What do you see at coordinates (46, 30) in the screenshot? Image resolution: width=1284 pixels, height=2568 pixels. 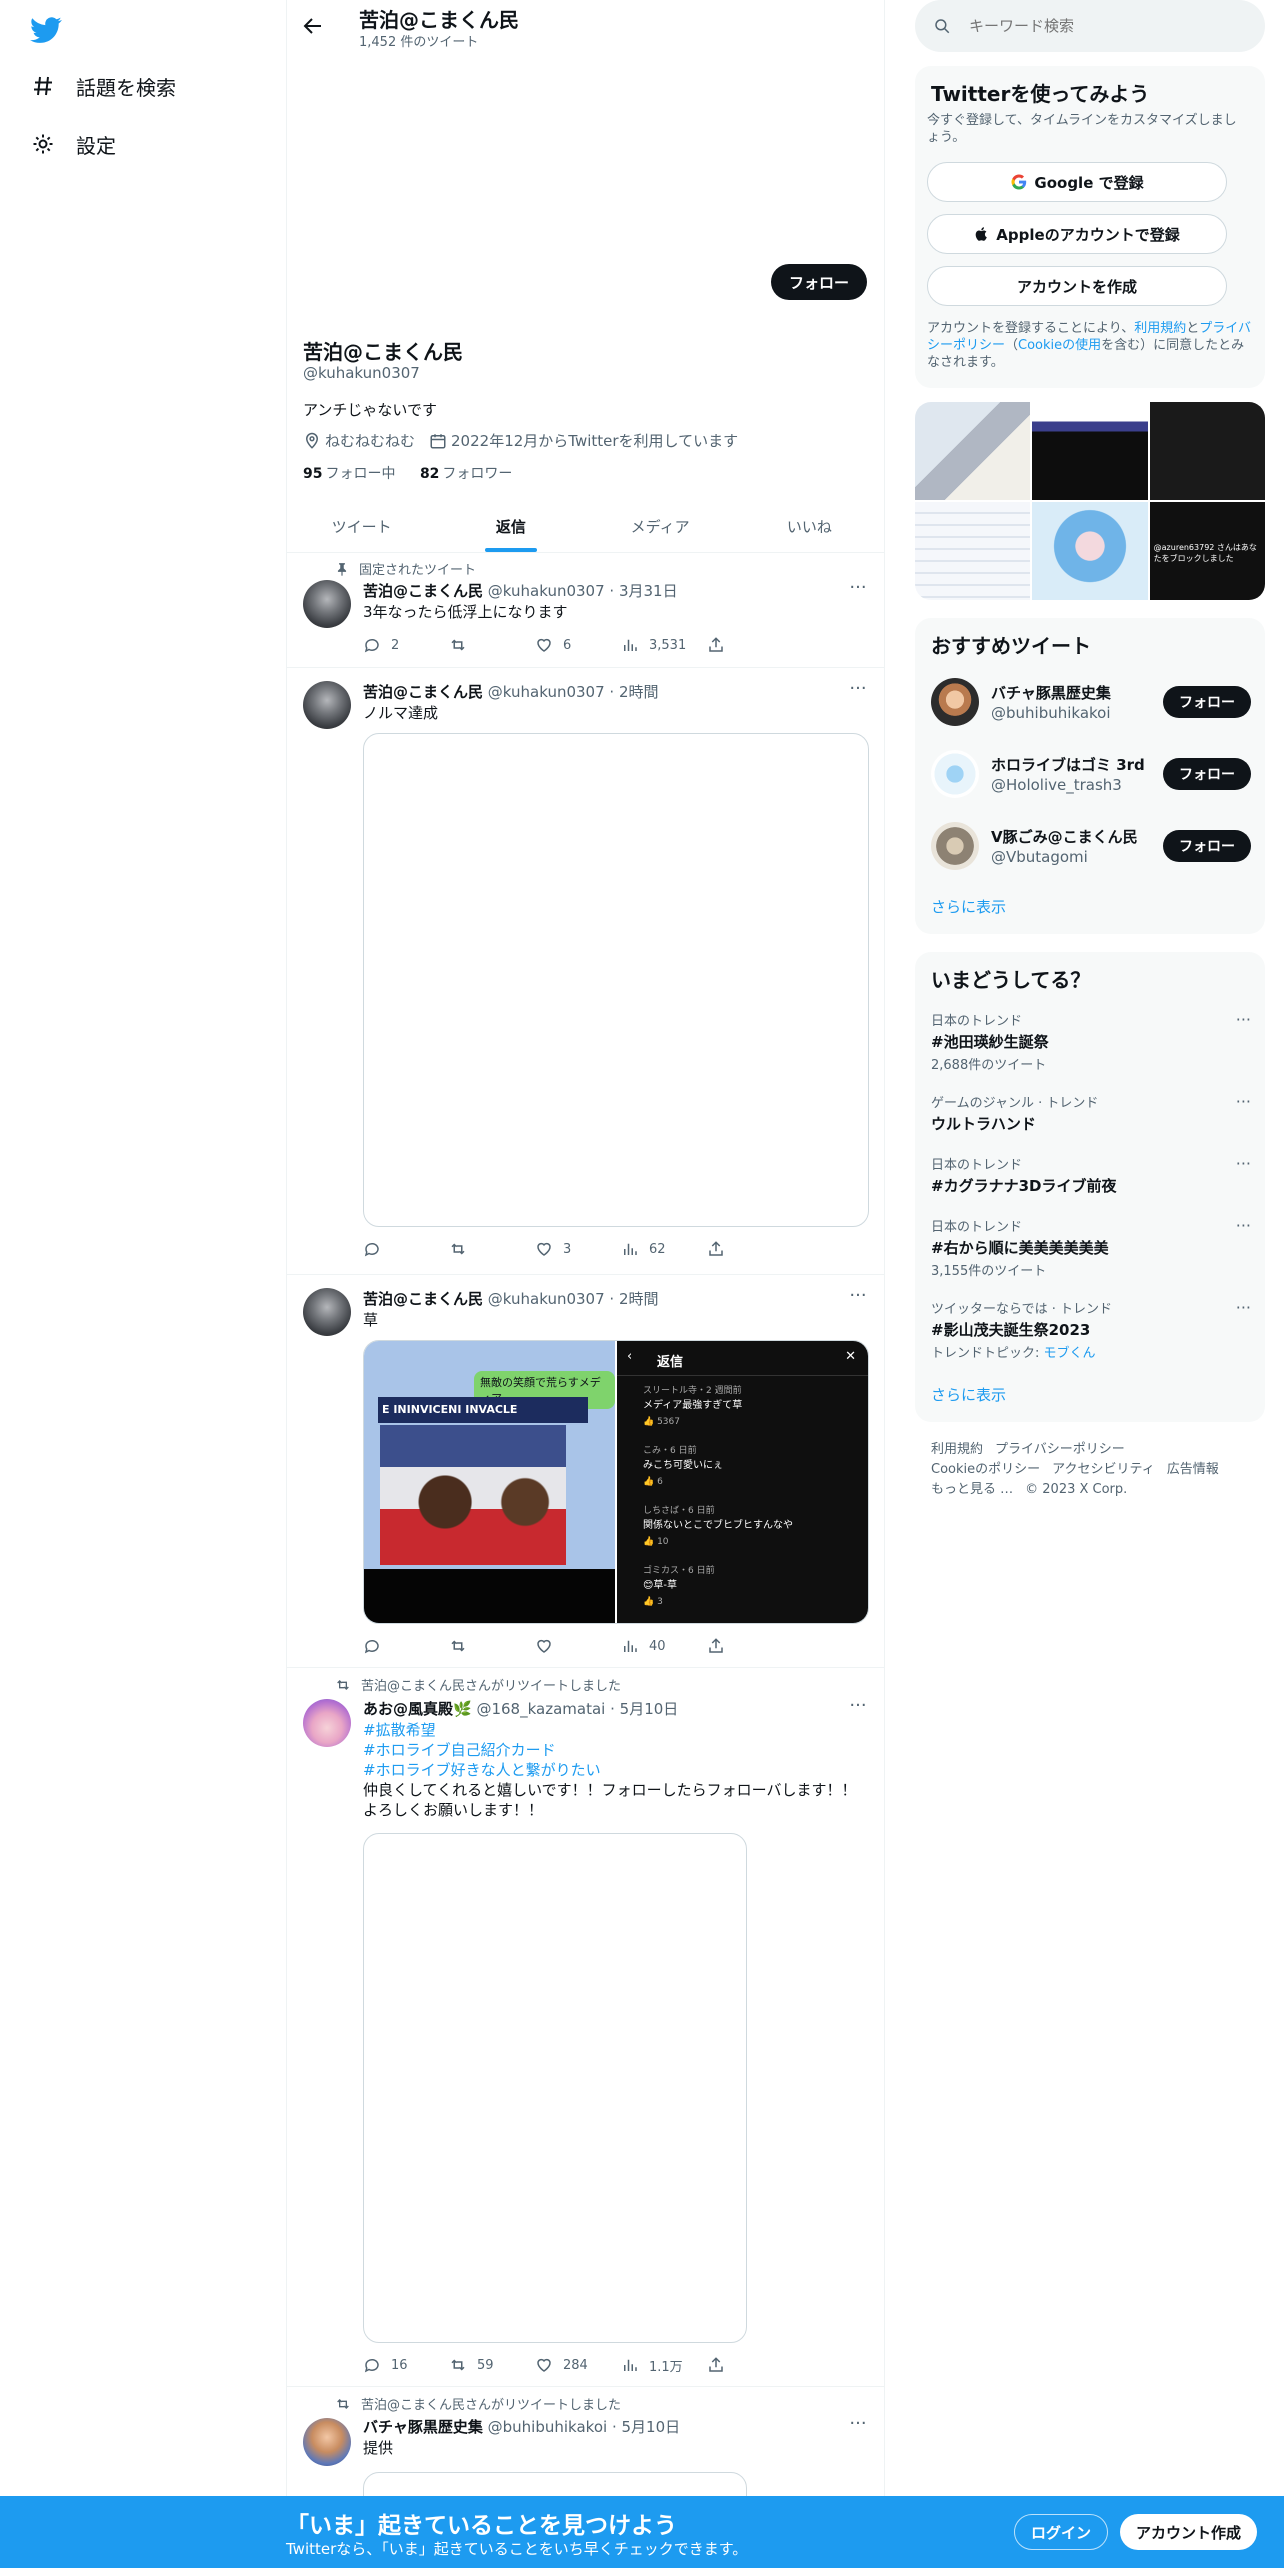 I see `twitter-bird-icon` at bounding box center [46, 30].